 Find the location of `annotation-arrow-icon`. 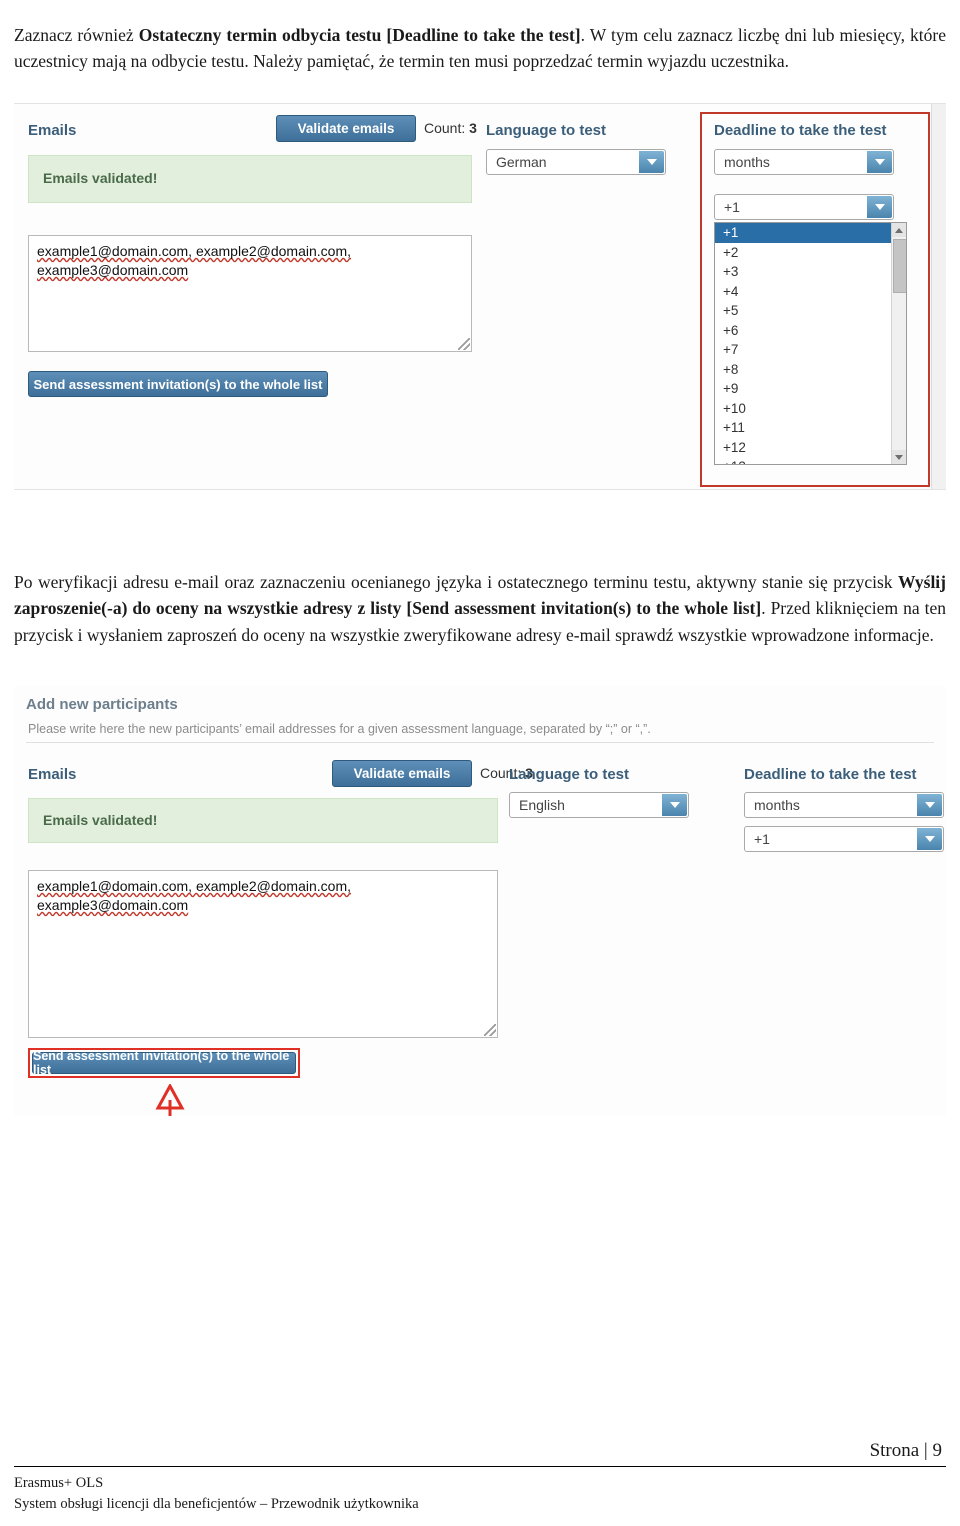

annotation-arrow-icon is located at coordinates (170, 1100).